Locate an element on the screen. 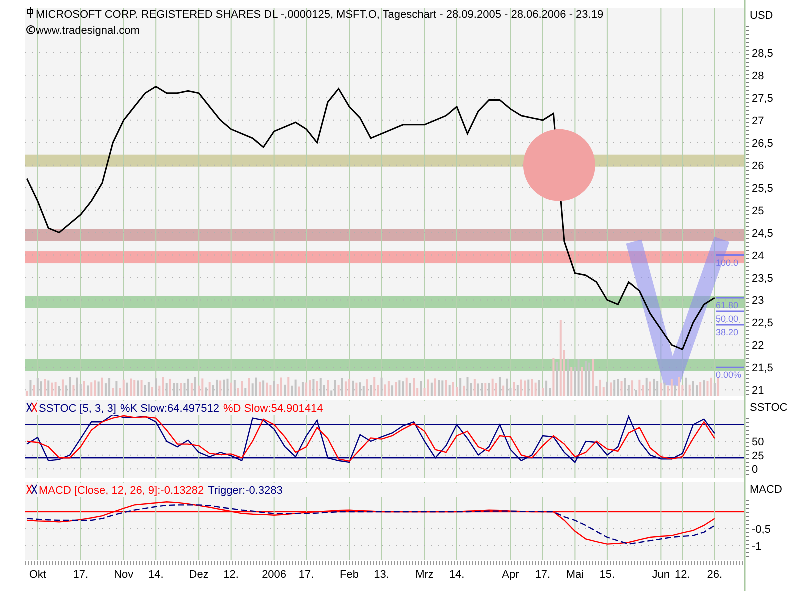 Image resolution: width=805 pixels, height=591 pixels. axis-title: USD is located at coordinates (762, 16).